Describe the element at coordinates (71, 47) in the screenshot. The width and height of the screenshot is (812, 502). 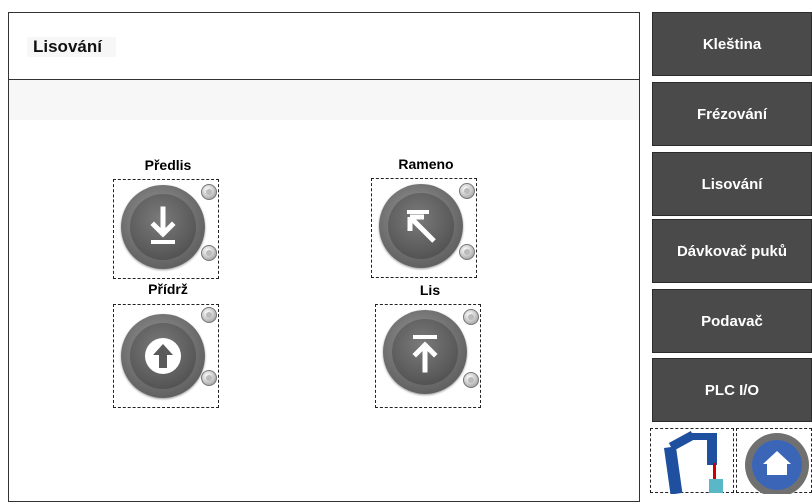
I see `page-title: Lisování` at that location.